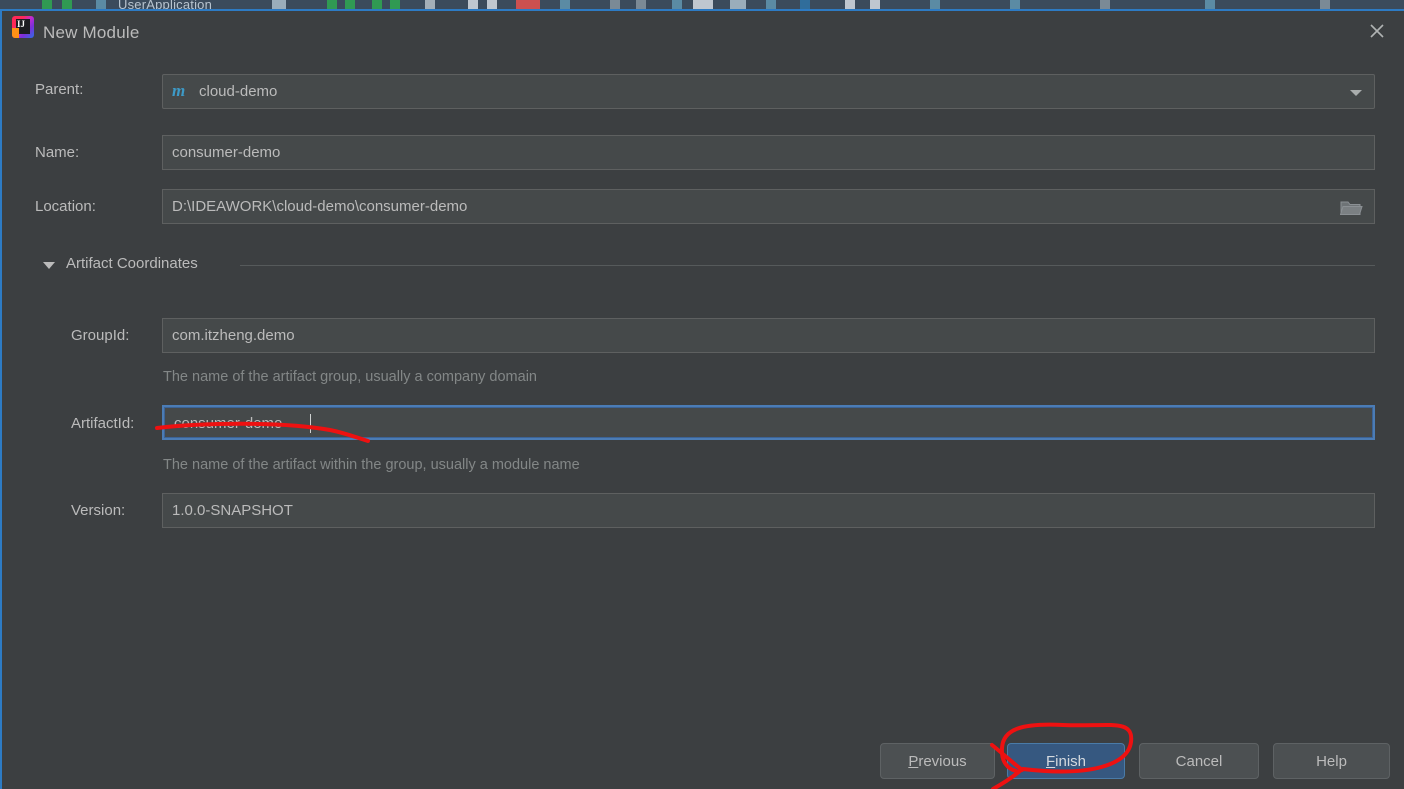 The height and width of the screenshot is (789, 1404). What do you see at coordinates (807, 265) in the screenshot?
I see `section-separator` at bounding box center [807, 265].